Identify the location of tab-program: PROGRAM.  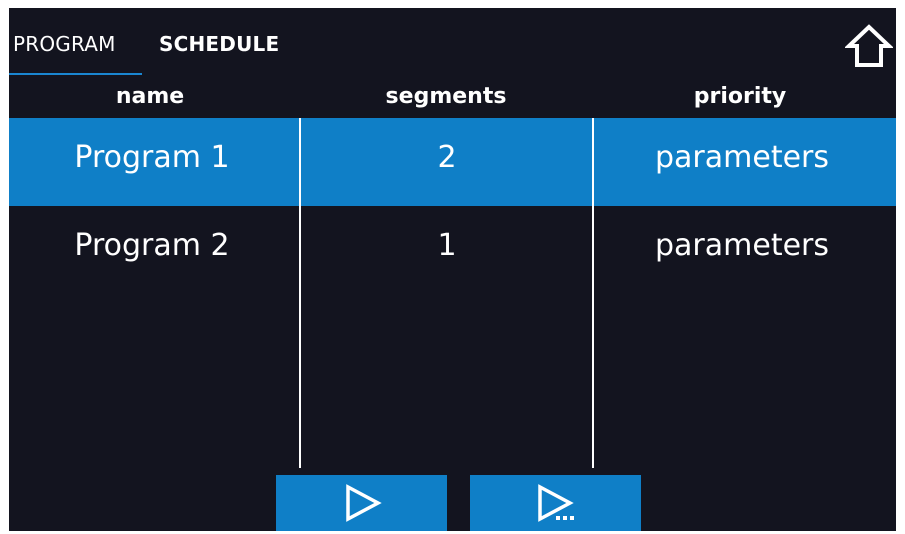
(64, 44).